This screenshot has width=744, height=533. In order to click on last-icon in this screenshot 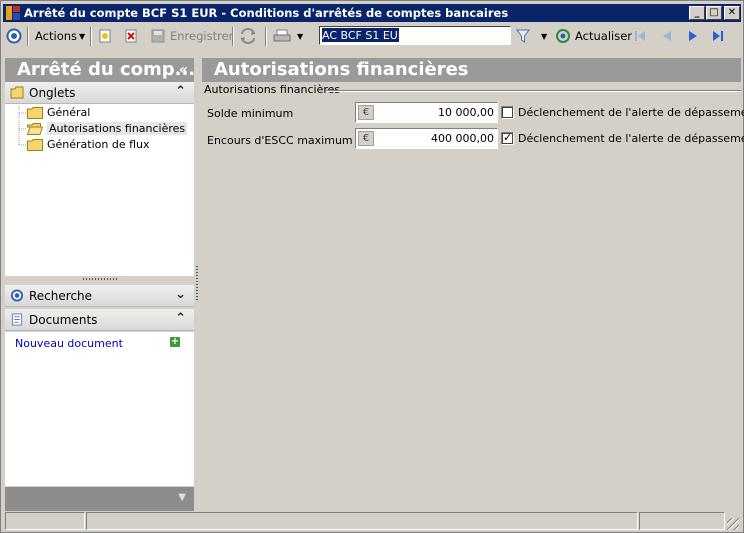, I will do `click(718, 36)`.